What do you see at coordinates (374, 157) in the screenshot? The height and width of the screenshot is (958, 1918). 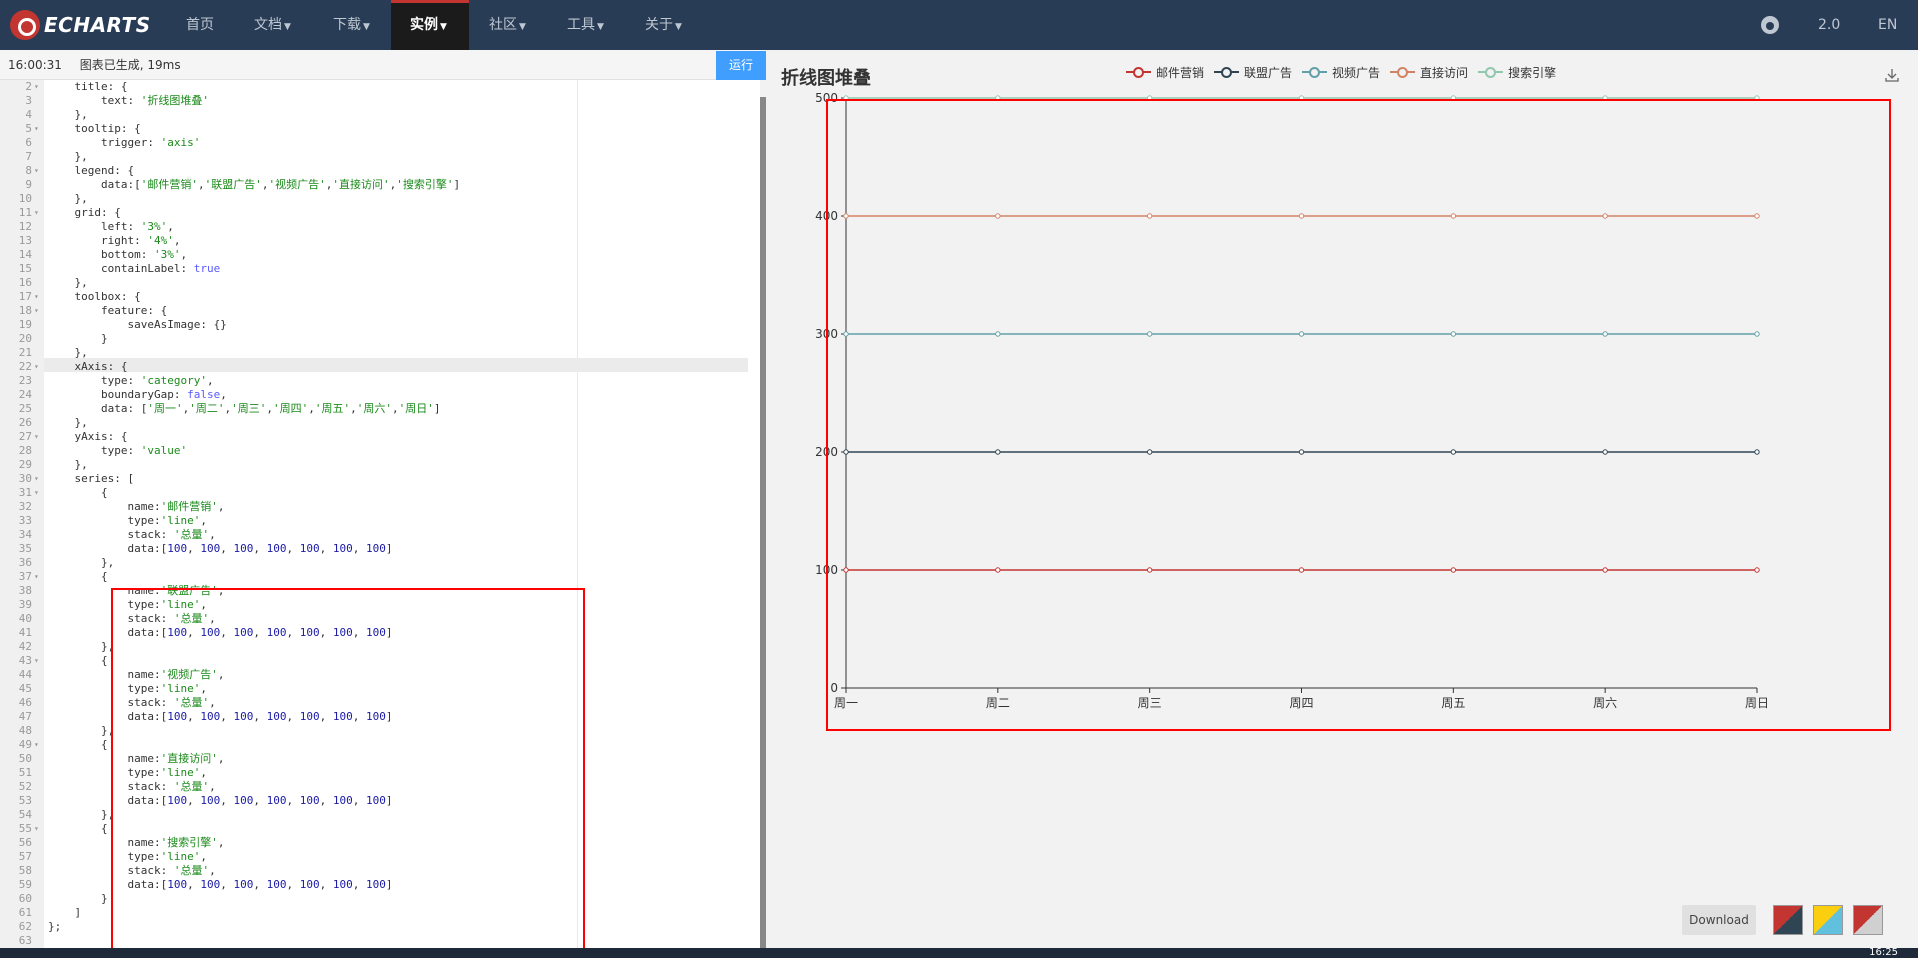 I see `code-line: 7 },` at bounding box center [374, 157].